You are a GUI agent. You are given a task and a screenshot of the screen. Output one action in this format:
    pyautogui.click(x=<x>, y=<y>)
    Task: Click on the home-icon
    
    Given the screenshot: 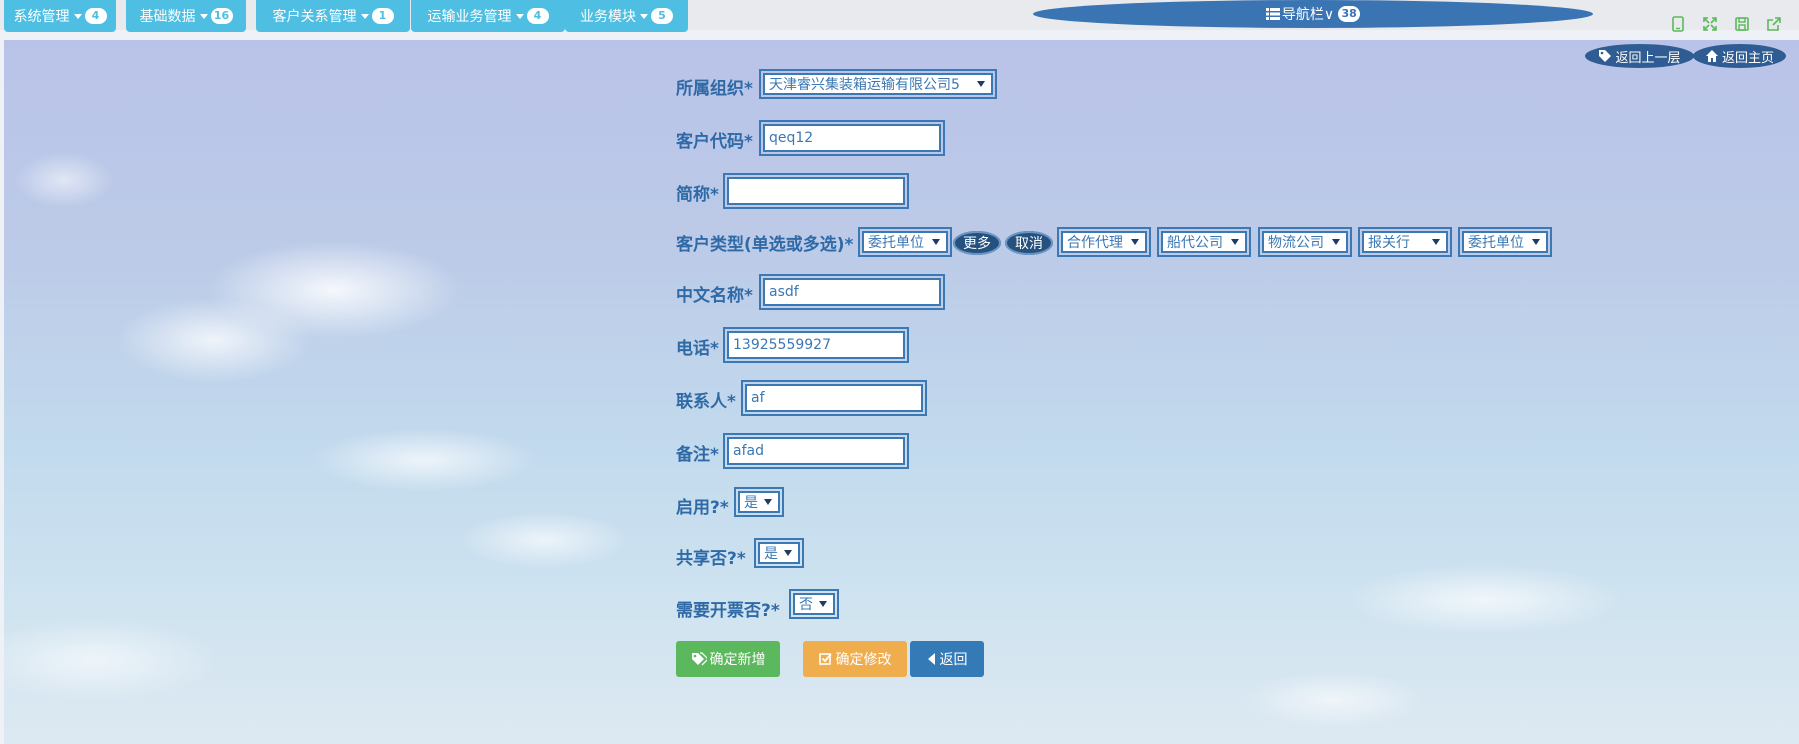 What is the action you would take?
    pyautogui.click(x=1711, y=56)
    